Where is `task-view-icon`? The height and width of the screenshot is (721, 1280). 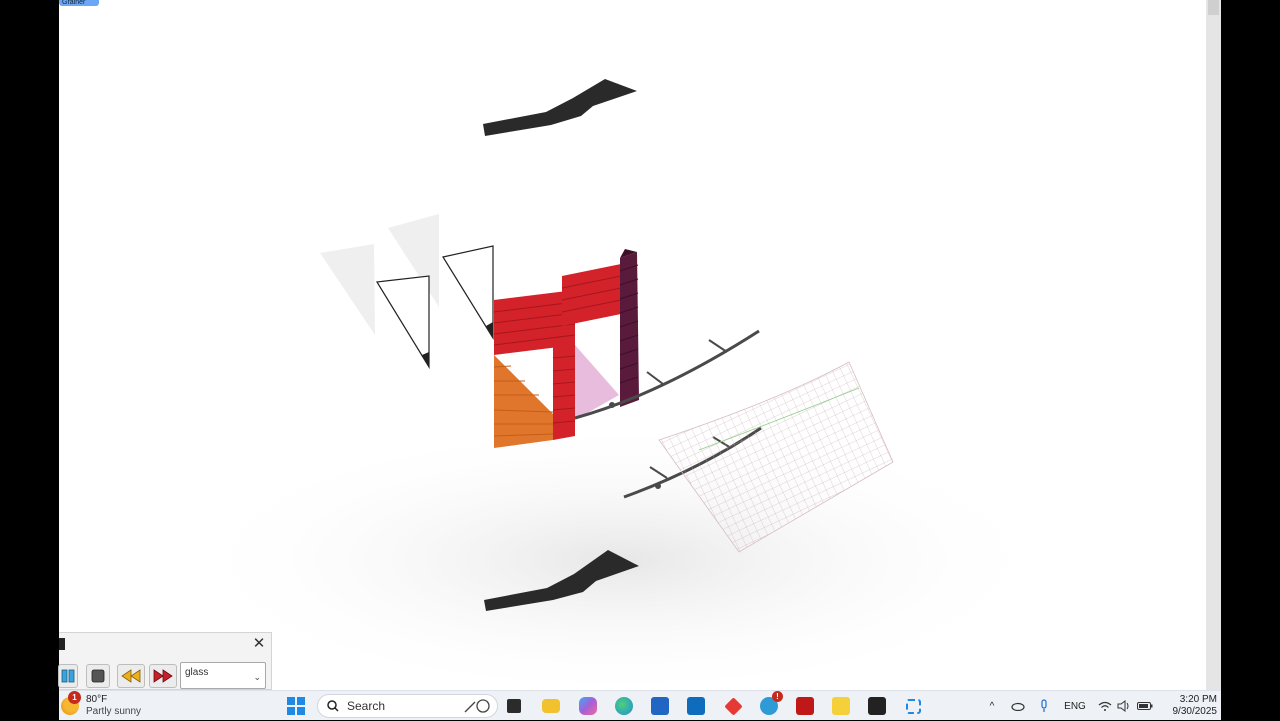
task-view-icon is located at coordinates (514, 706).